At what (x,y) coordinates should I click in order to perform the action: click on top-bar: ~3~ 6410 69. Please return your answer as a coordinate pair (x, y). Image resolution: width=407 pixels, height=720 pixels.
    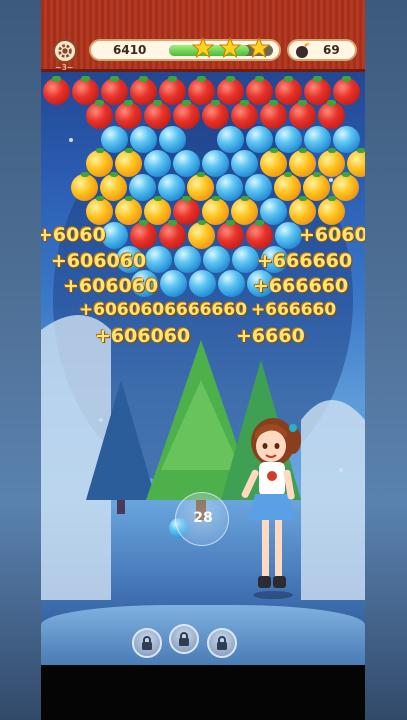
    Looking at the image, I should click on (203, 36).